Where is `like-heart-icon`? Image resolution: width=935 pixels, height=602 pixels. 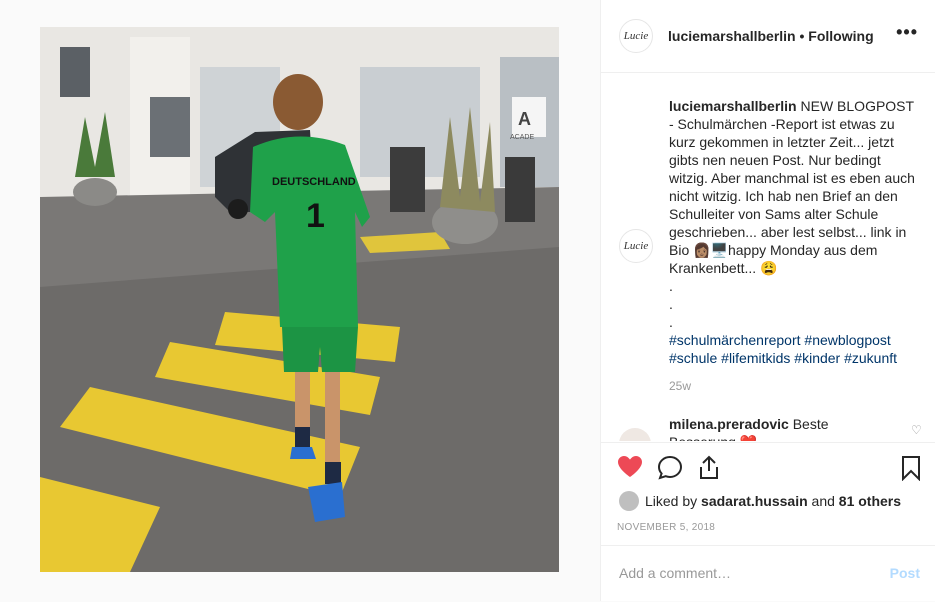 like-heart-icon is located at coordinates (630, 467).